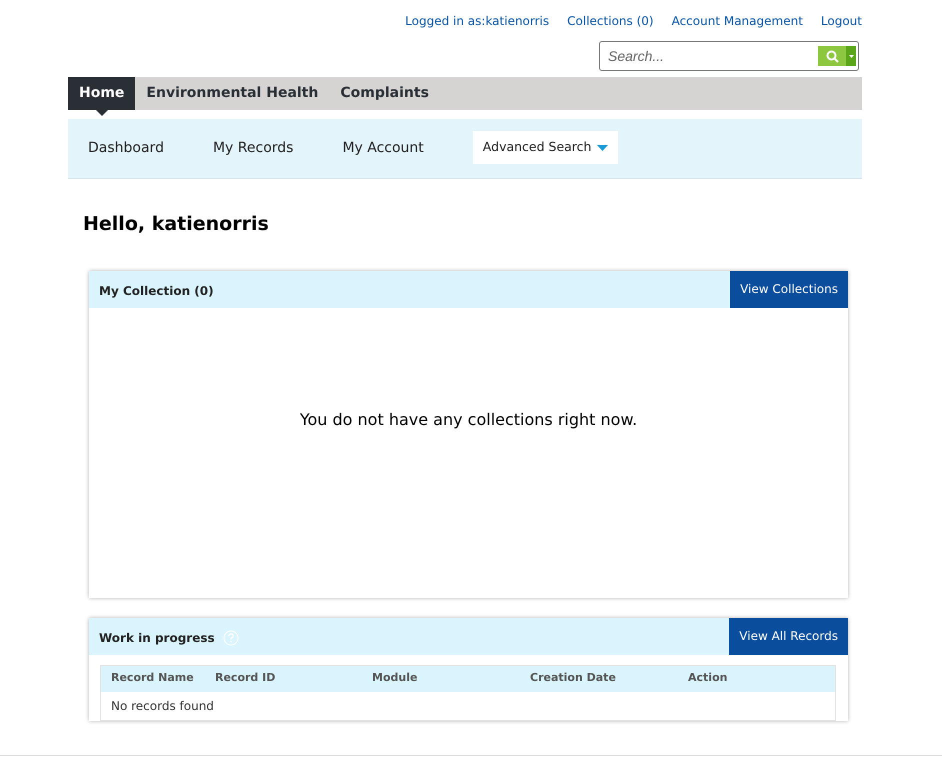 This screenshot has height=757, width=942. Describe the element at coordinates (102, 113) in the screenshot. I see `active-tab-pointer` at that location.